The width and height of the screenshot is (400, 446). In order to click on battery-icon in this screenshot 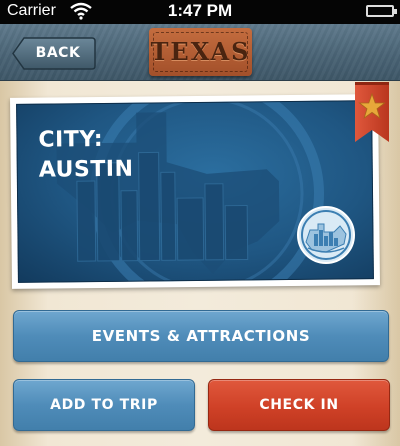, I will do `click(381, 11)`.